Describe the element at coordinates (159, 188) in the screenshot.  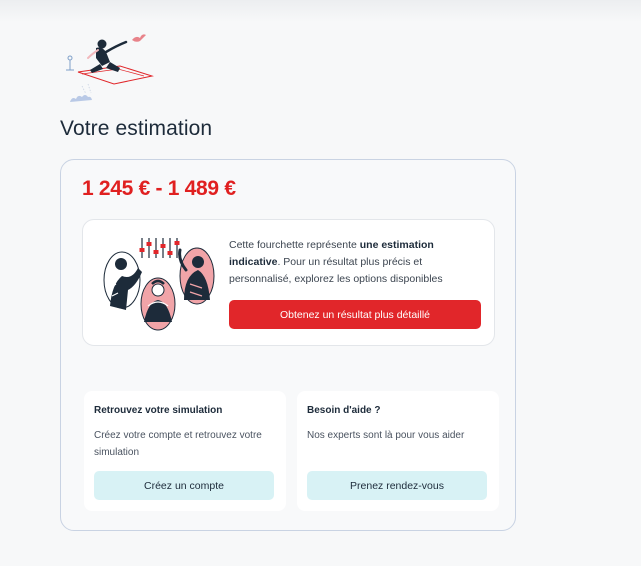
I see `price-range: 1 245 € - 1 489 €` at that location.